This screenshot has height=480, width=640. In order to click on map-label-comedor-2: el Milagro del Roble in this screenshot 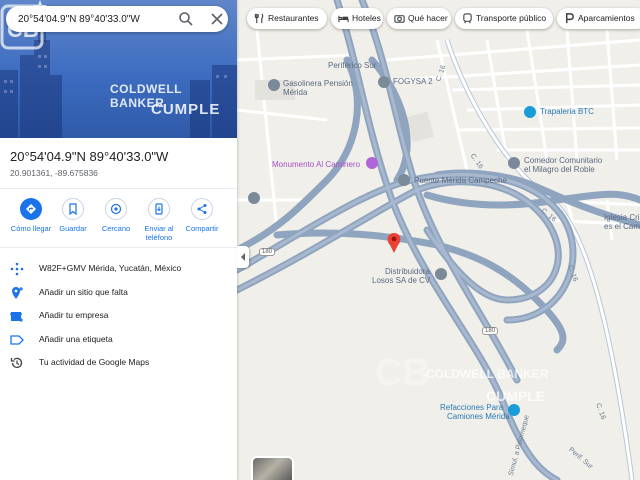, I will do `click(559, 169)`.